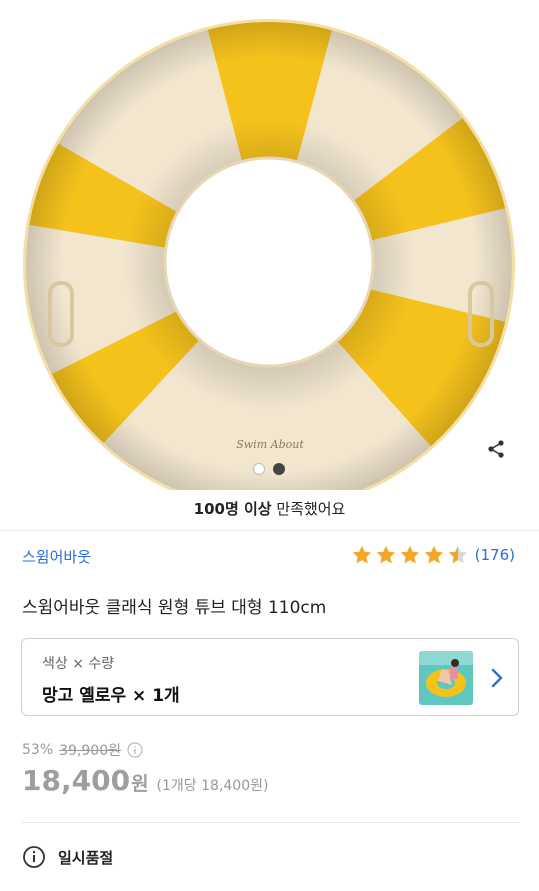 This screenshot has width=539, height=891. I want to click on discount-rate: 53%, so click(38, 750).